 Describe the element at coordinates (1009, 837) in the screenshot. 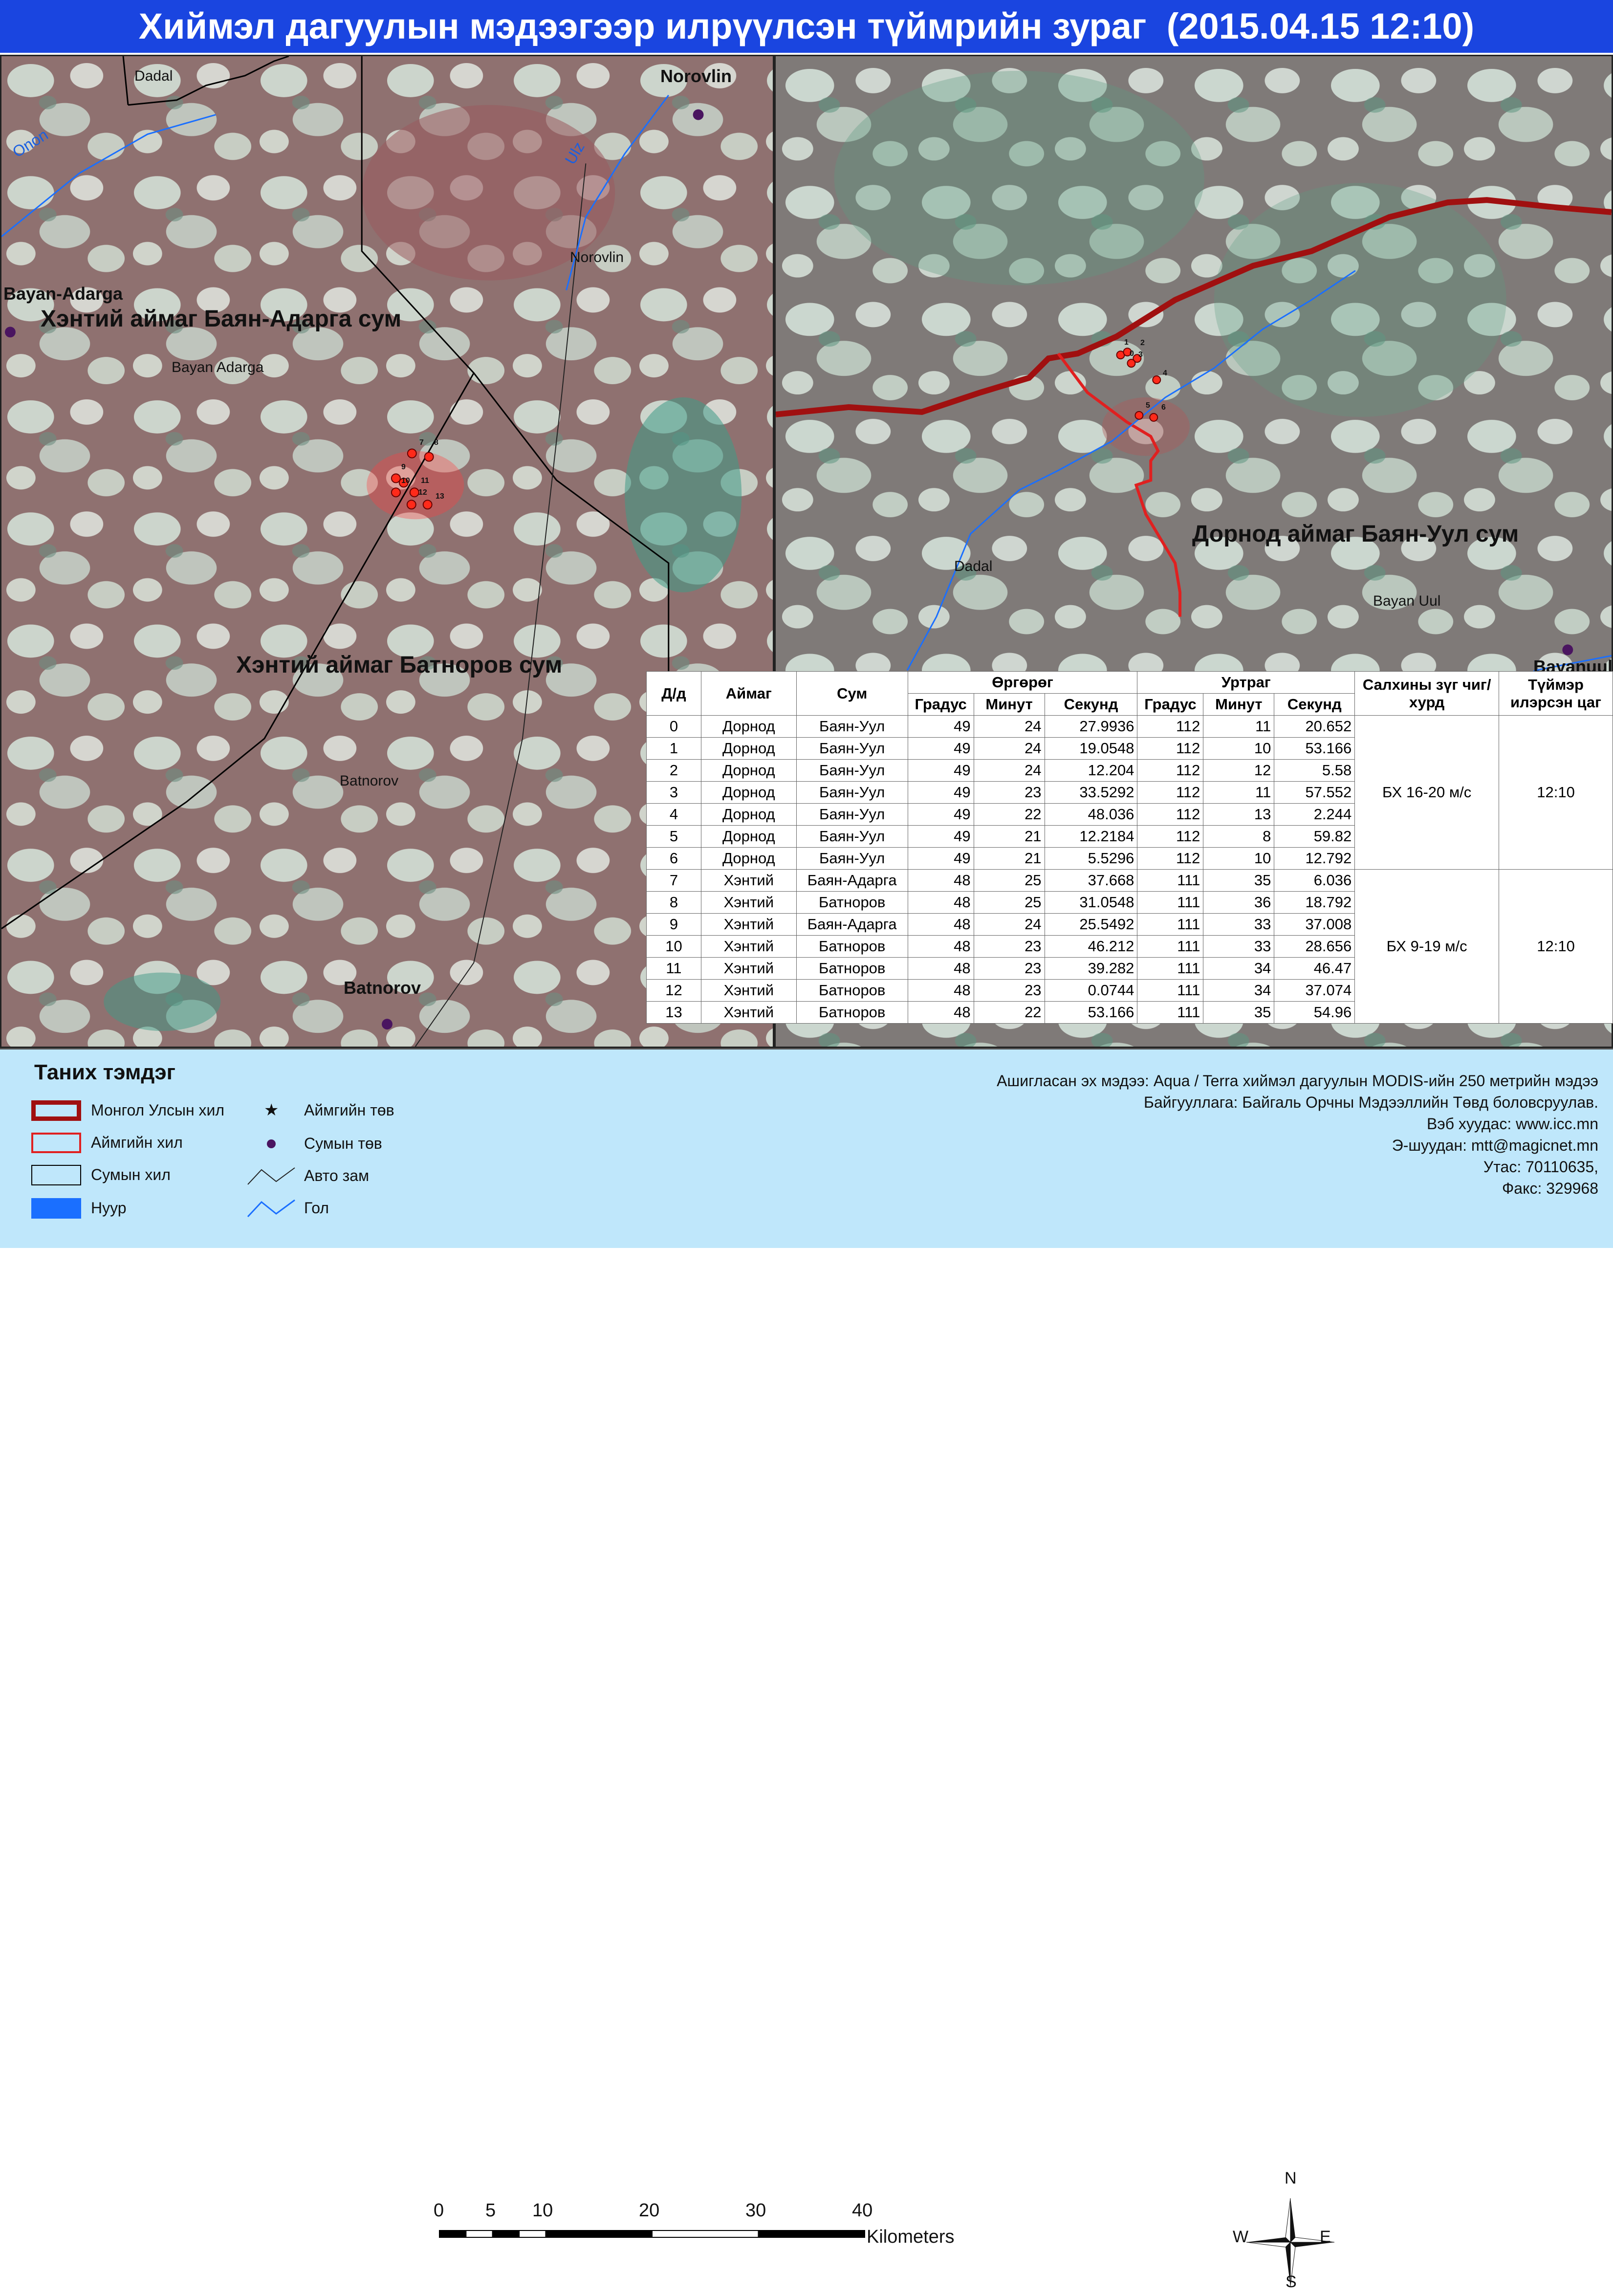

I see `cell-lat-min: 21` at that location.